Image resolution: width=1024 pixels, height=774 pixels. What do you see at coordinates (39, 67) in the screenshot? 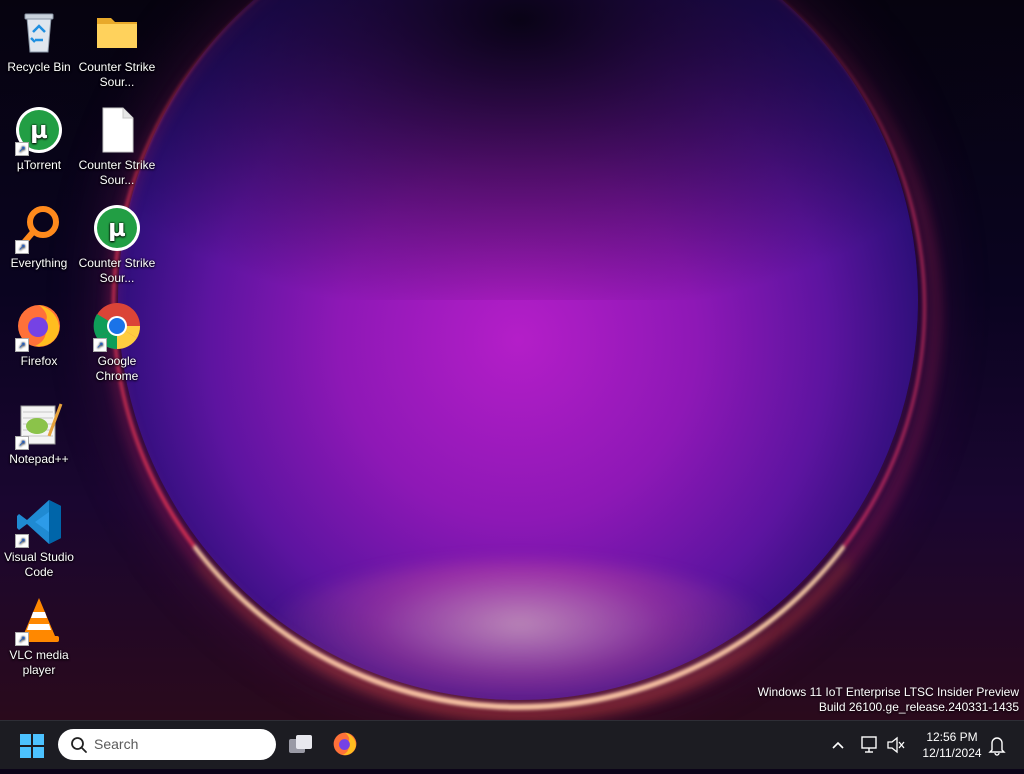
I see `desktop-icon-label: Recycle Bin` at bounding box center [39, 67].